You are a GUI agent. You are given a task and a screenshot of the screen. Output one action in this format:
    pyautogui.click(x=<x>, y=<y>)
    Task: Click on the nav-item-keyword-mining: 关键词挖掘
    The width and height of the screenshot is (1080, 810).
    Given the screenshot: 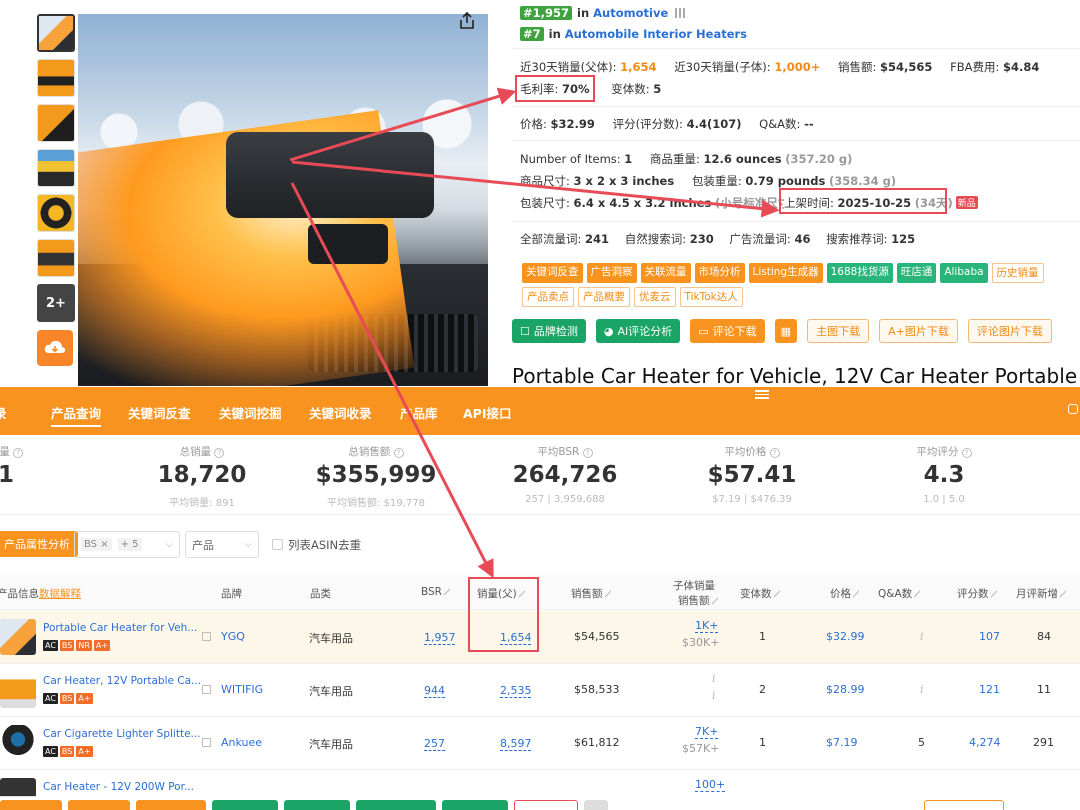 What is the action you would take?
    pyautogui.click(x=250, y=412)
    